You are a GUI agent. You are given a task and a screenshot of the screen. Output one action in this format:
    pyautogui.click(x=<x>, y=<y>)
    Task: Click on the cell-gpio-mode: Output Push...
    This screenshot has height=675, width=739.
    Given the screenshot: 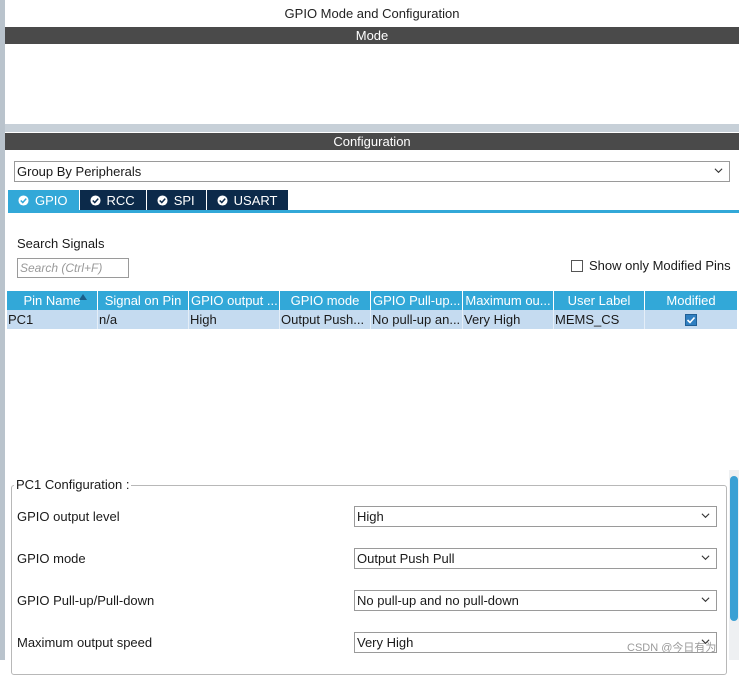 What is the action you would take?
    pyautogui.click(x=325, y=319)
    